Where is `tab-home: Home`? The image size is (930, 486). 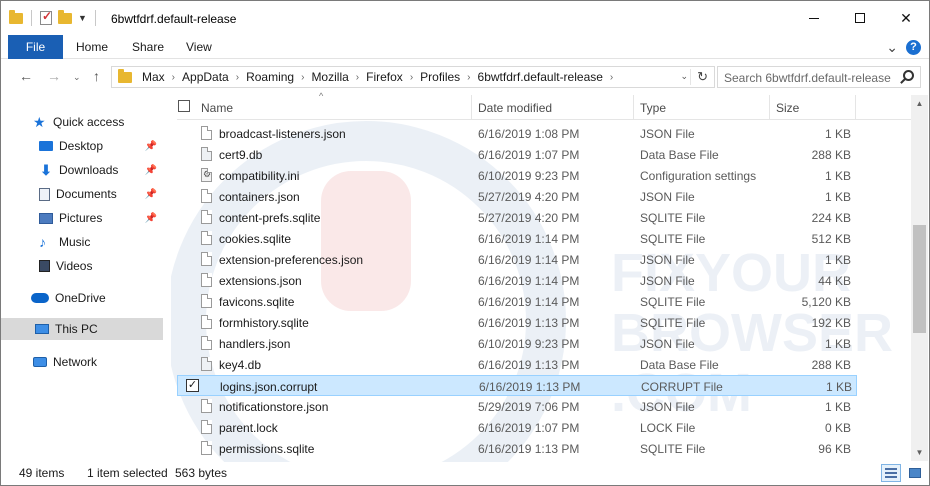 tab-home: Home is located at coordinates (92, 47).